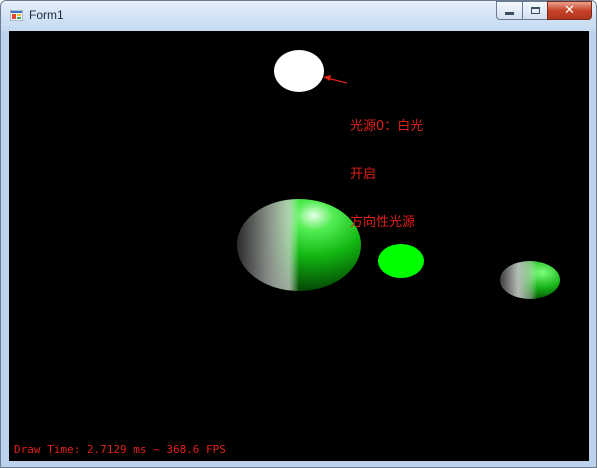 The image size is (597, 468). I want to click on fps-status-text: Draw Time: 2.7129 ms ~ 368.6 FPS, so click(120, 449).